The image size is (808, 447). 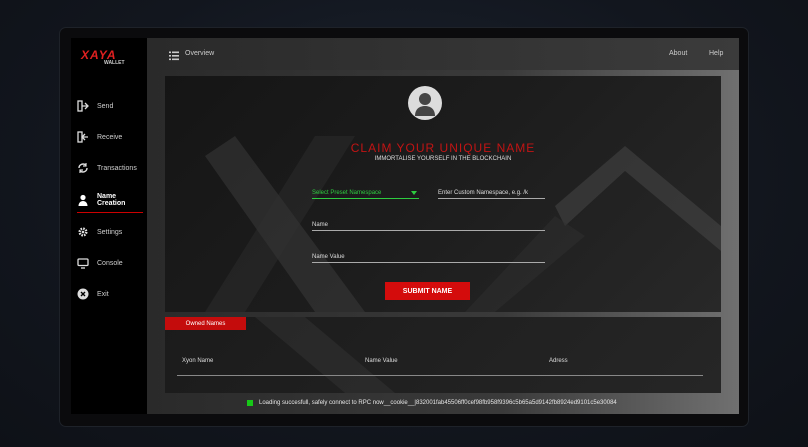 What do you see at coordinates (103, 294) in the screenshot?
I see `sidebar-item-label: Exit` at bounding box center [103, 294].